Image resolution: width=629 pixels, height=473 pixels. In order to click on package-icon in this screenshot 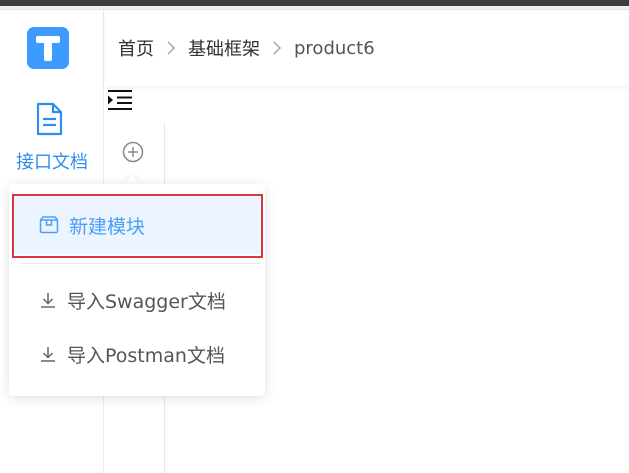, I will do `click(49, 225)`.